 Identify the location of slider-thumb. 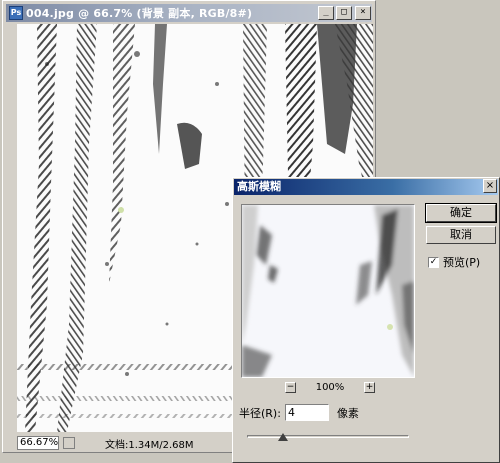
(282, 437).